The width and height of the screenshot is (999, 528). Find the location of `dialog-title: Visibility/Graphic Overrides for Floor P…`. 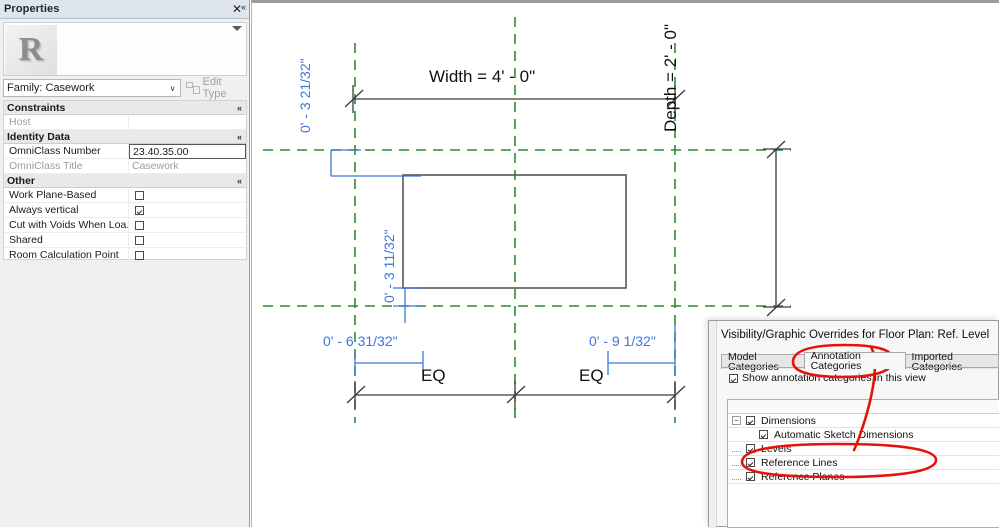

dialog-title: Visibility/Graphic Overrides for Floor P… is located at coordinates (855, 335).